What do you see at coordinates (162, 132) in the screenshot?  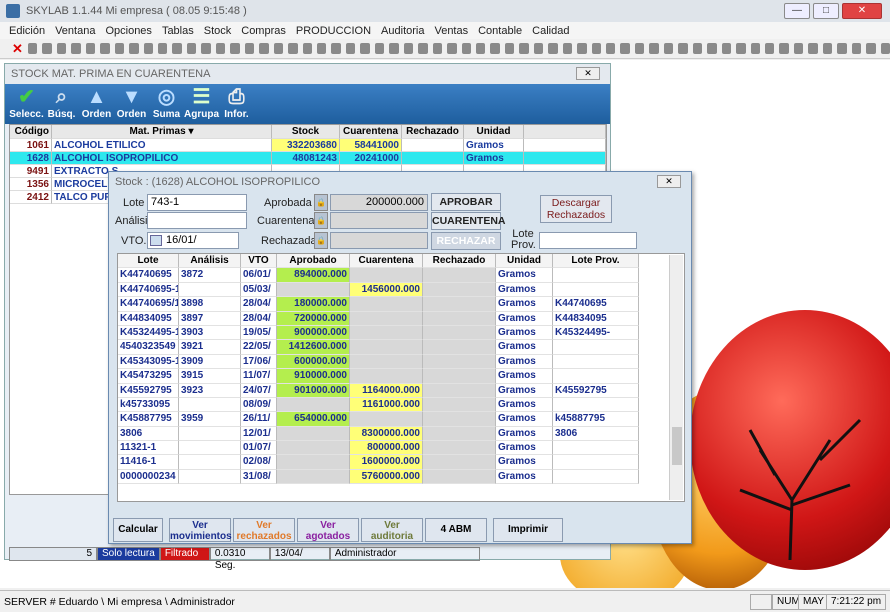 I see `col-mat-primas: Mat. Primas ▾` at bounding box center [162, 132].